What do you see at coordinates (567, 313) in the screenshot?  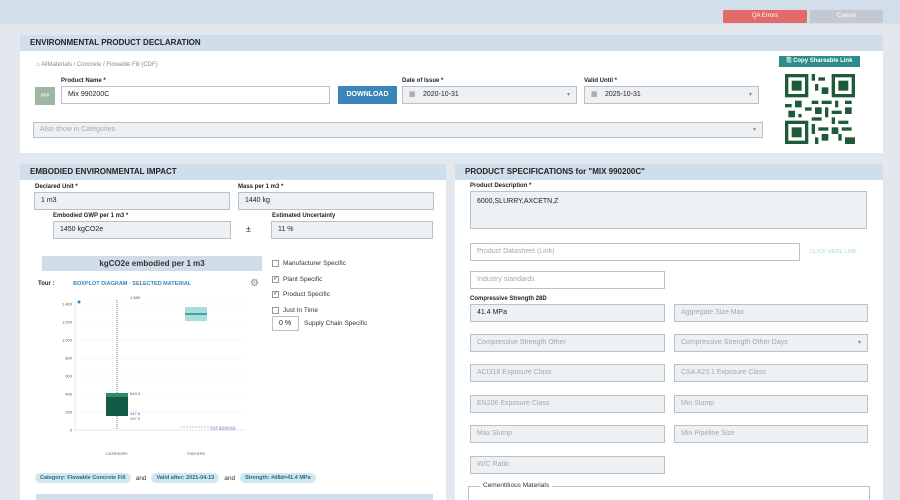 I see `strength-input: 41.4 MPa` at bounding box center [567, 313].